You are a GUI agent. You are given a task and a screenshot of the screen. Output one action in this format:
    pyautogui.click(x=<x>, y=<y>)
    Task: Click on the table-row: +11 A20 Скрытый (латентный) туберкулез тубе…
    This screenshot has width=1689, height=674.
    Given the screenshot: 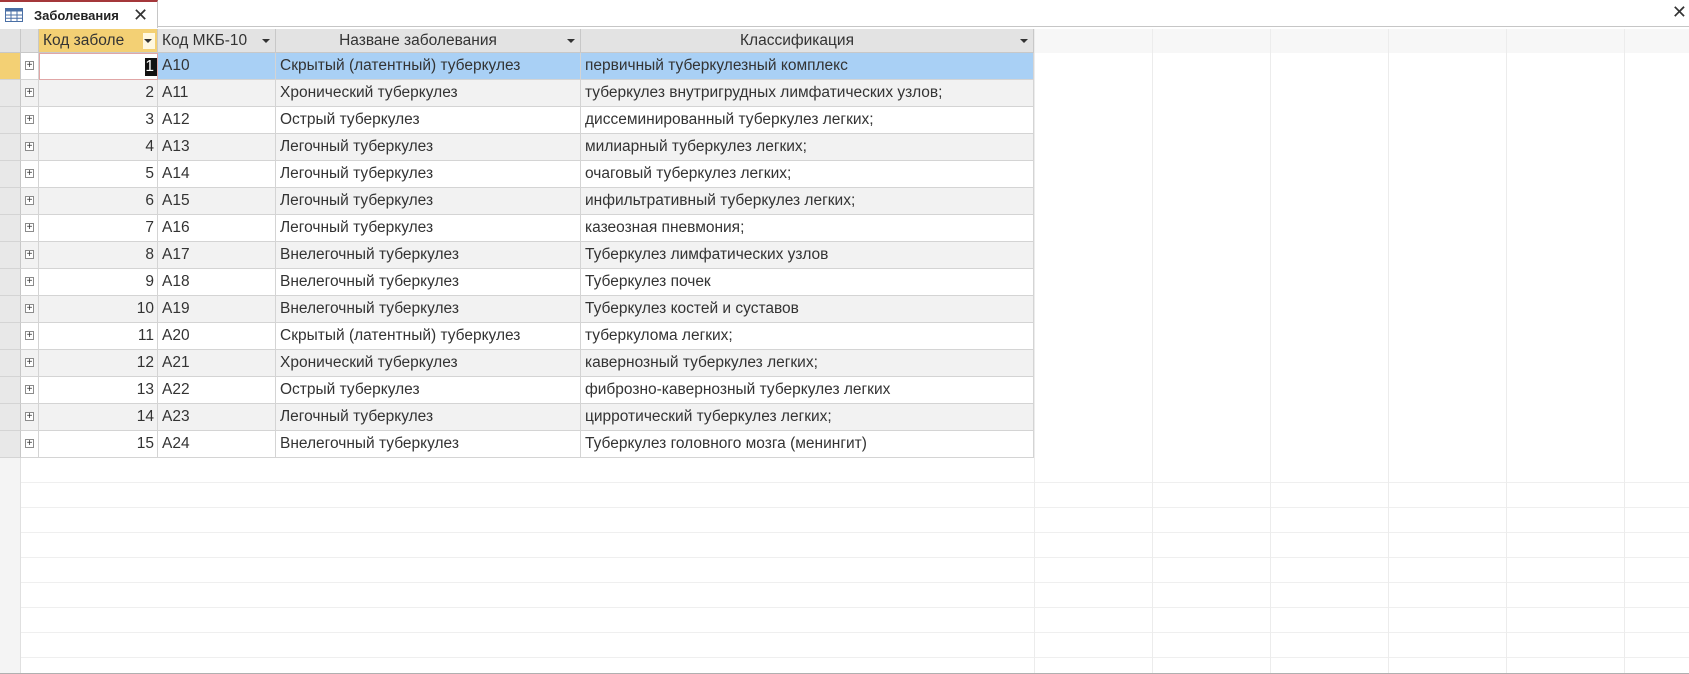 What is the action you would take?
    pyautogui.click(x=517, y=336)
    